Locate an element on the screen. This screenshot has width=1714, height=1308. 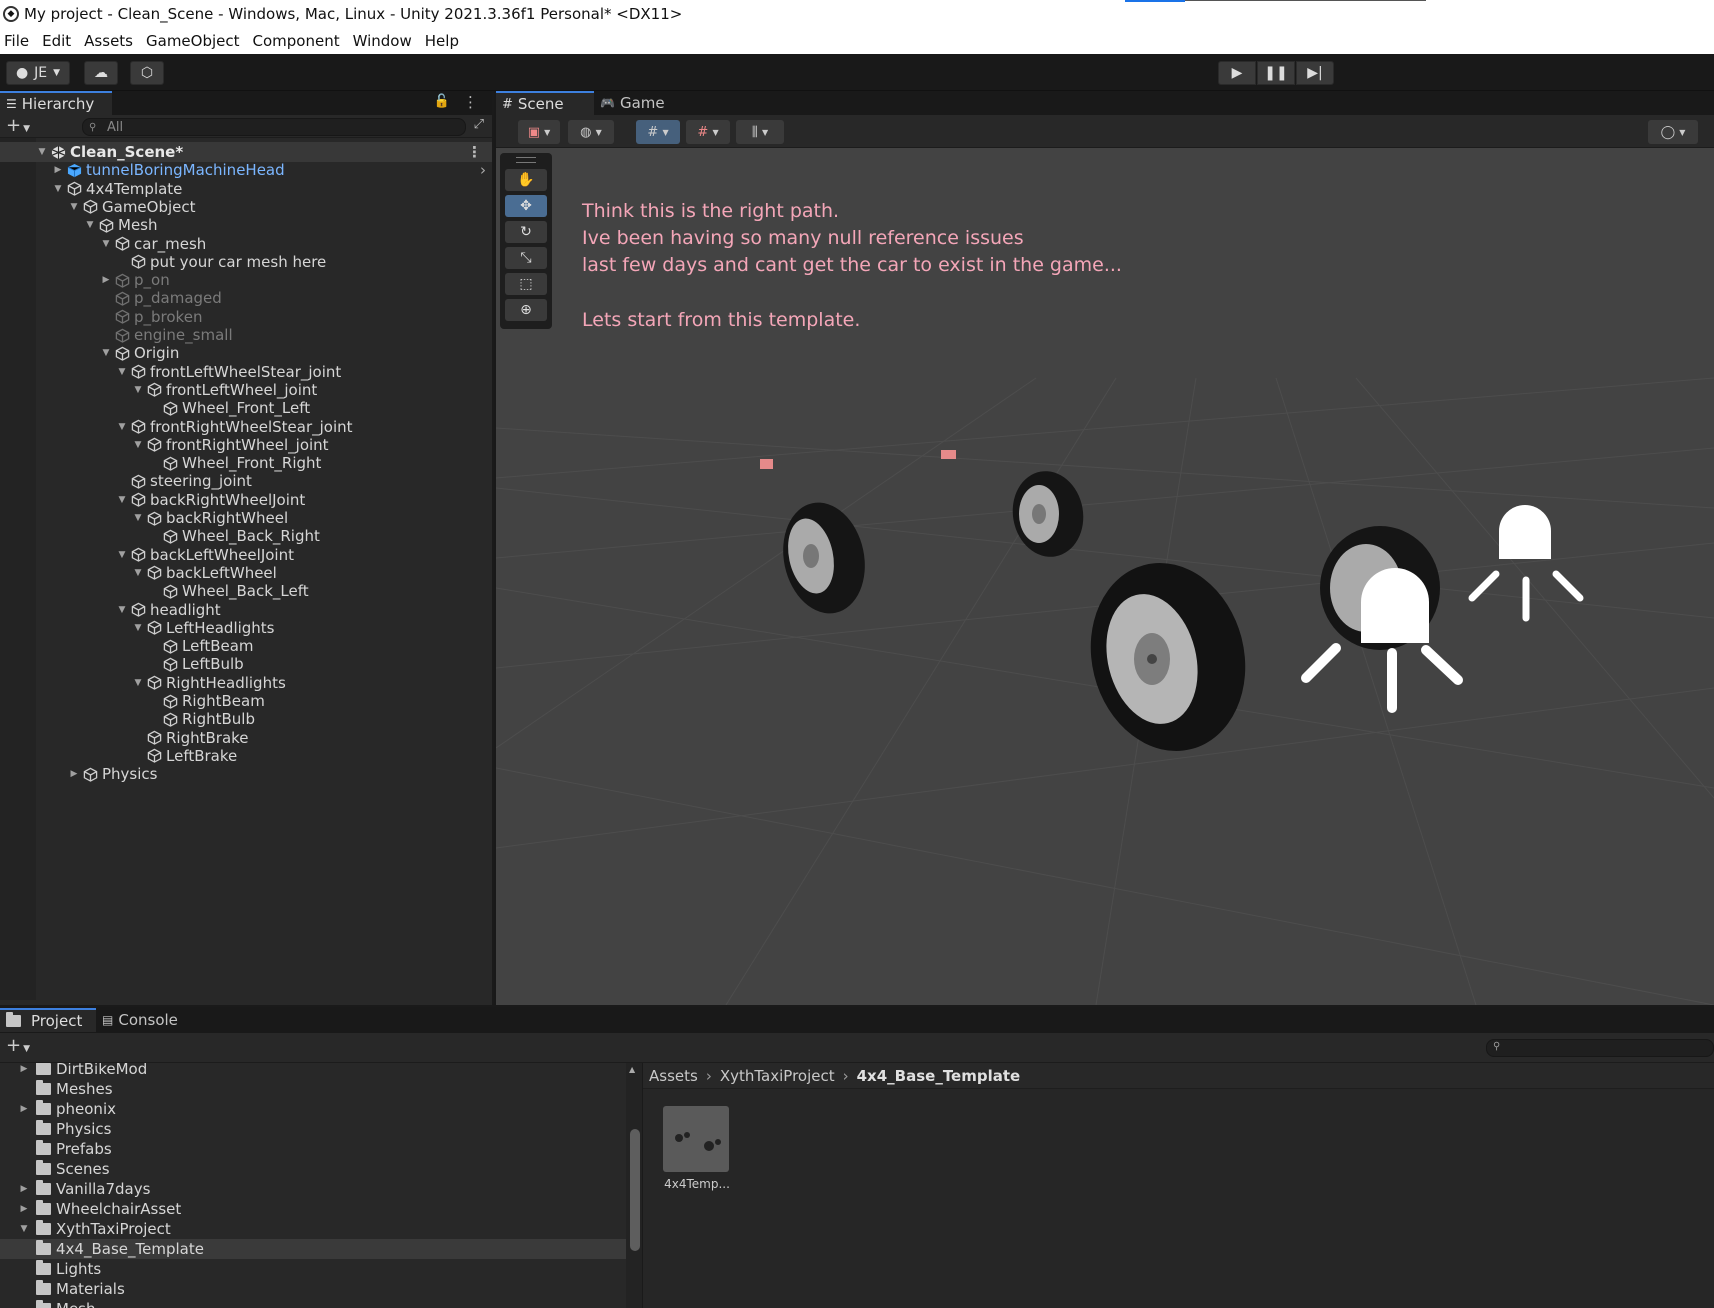
menu-item-assets: Assets is located at coordinates (110, 41).